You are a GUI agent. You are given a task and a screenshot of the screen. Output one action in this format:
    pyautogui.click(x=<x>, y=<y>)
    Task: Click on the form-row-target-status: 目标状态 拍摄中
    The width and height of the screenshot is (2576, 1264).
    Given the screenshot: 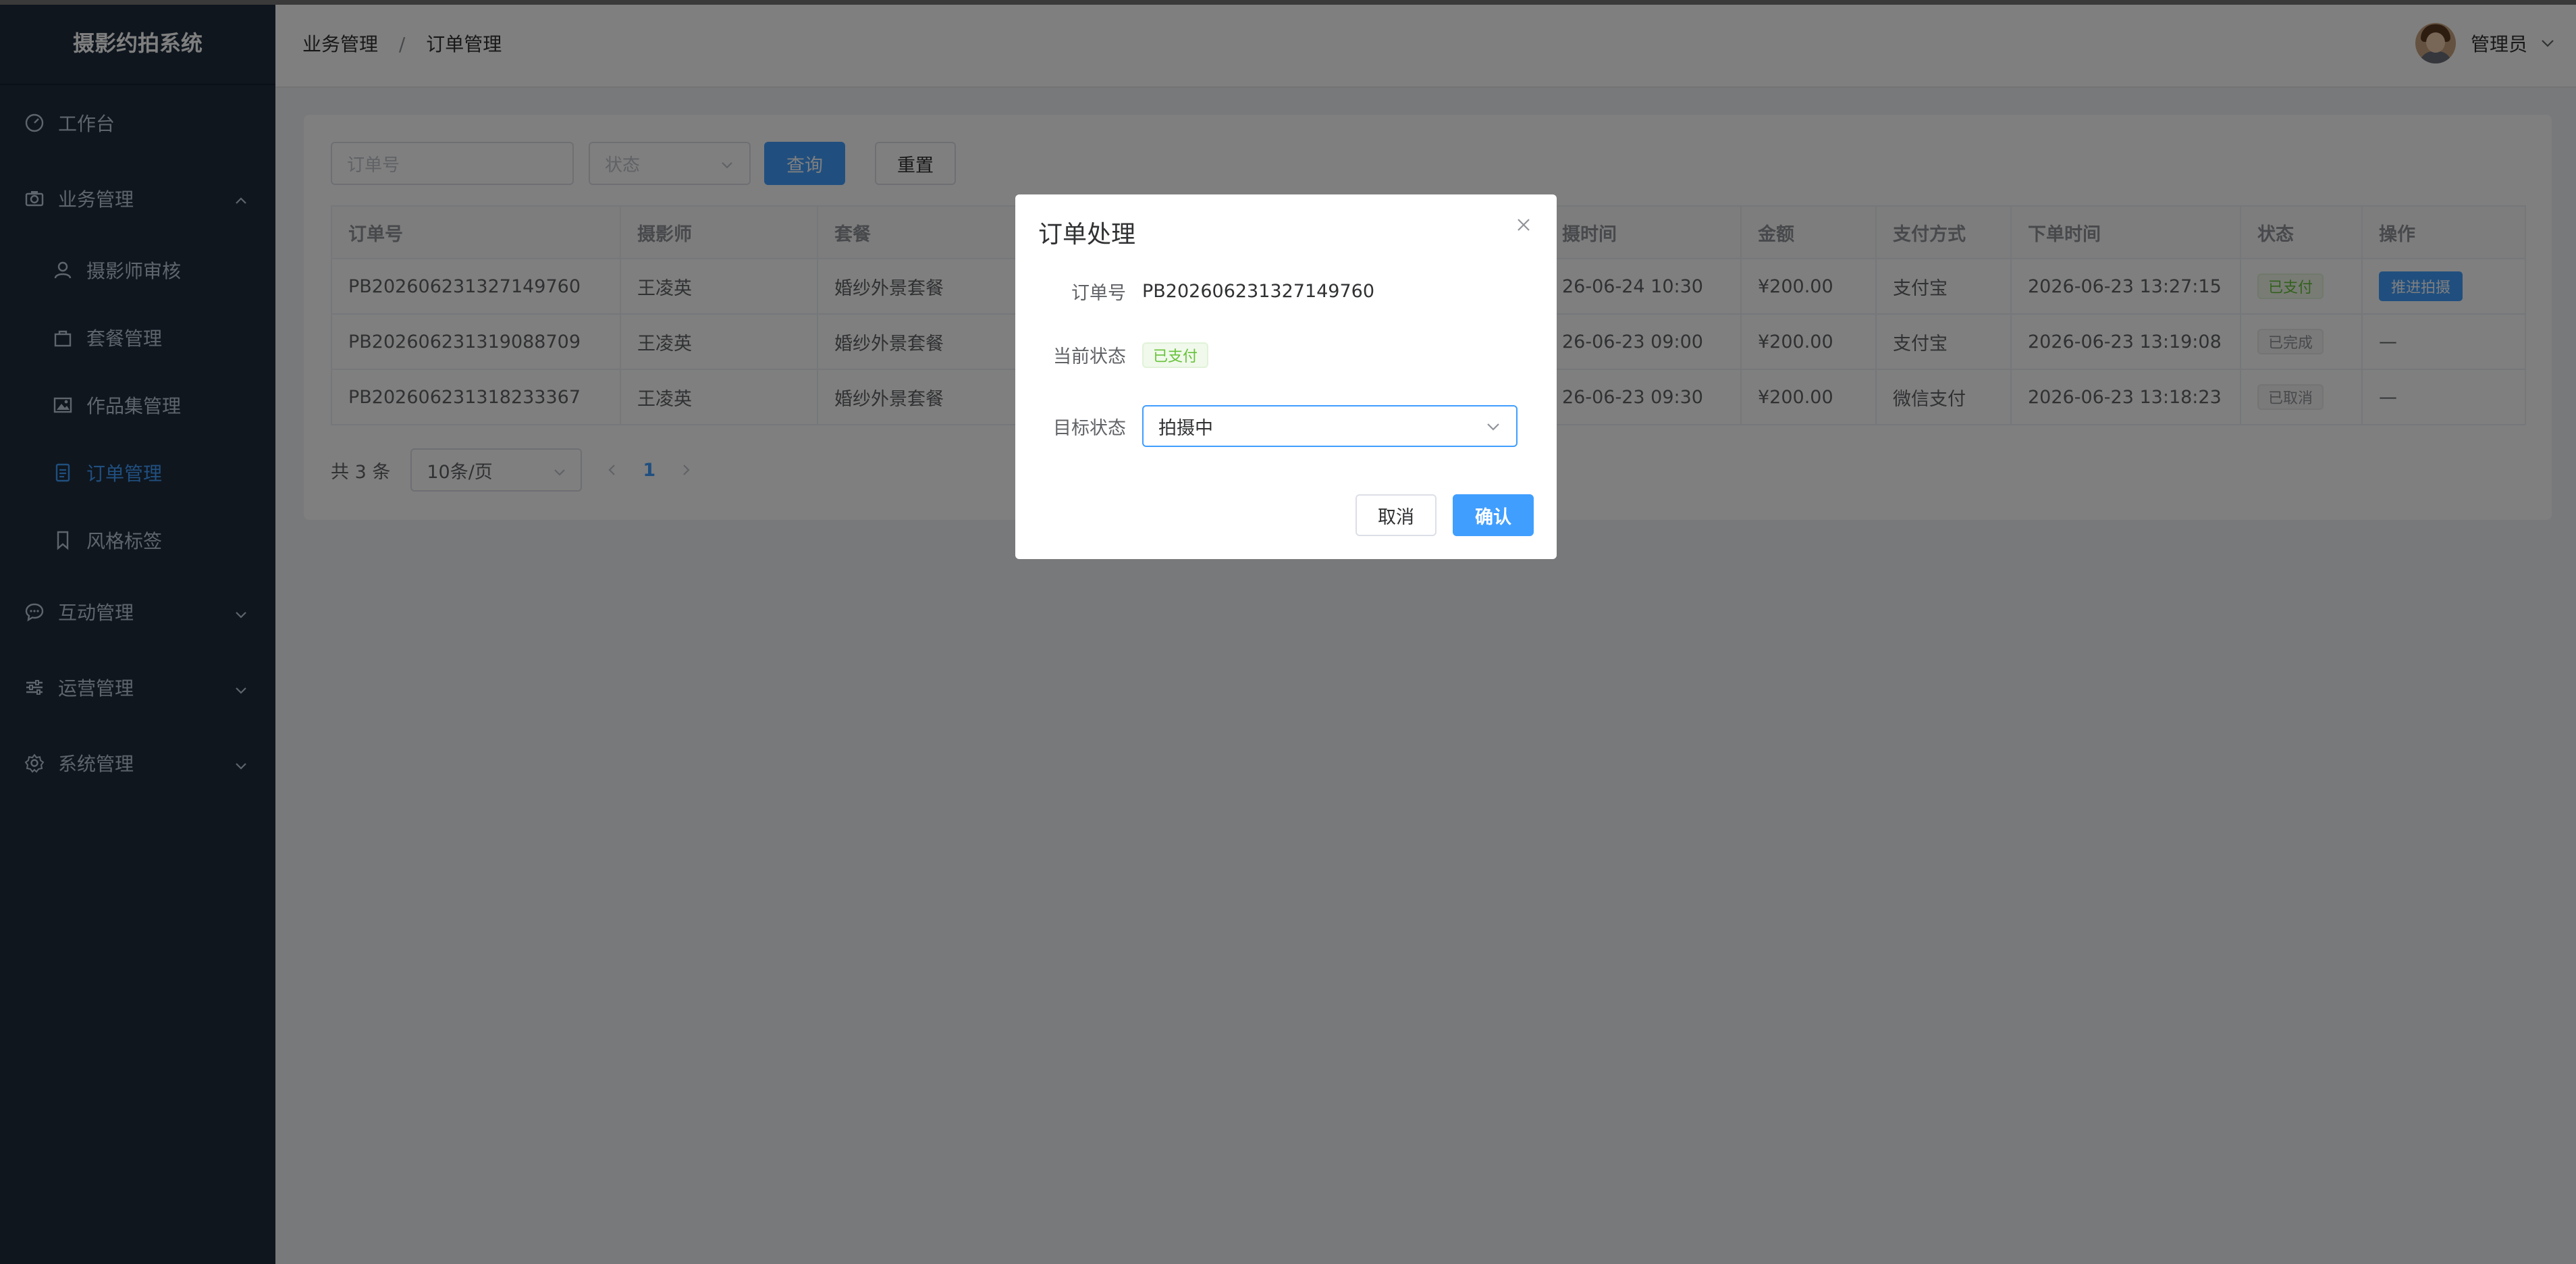 What is the action you would take?
    pyautogui.click(x=1286, y=426)
    